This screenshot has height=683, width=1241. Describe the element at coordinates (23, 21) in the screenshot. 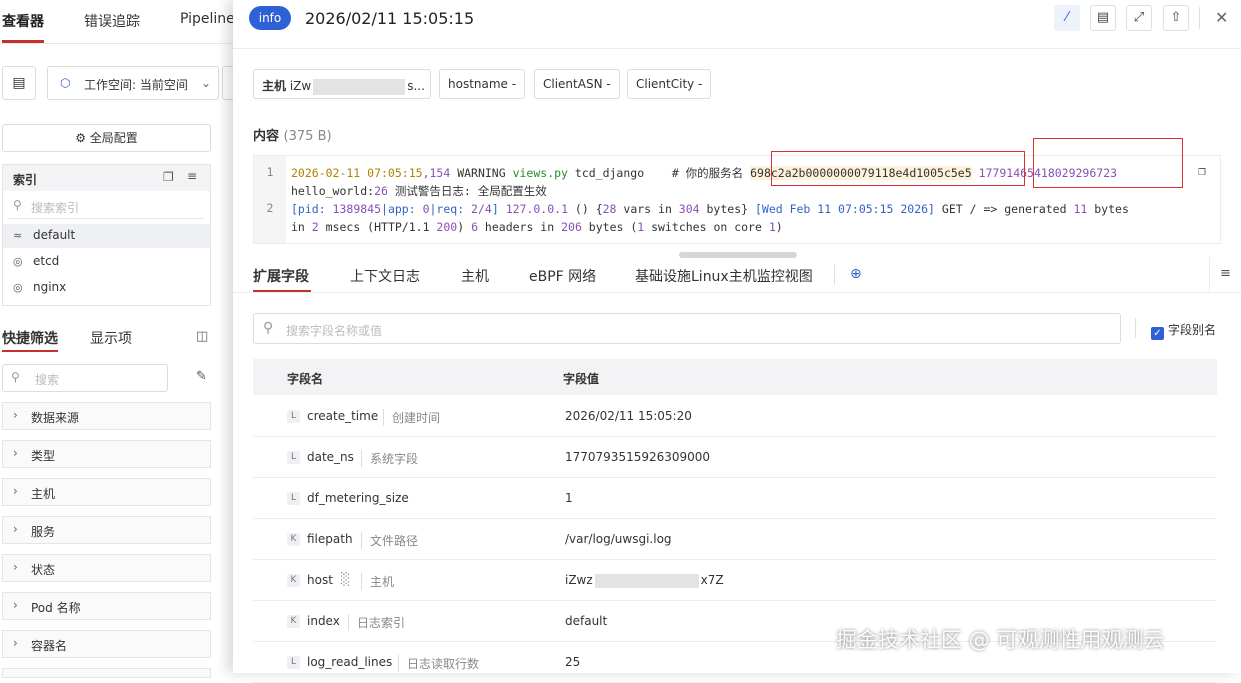

I see `nav-tab-explorer: 查看器` at that location.